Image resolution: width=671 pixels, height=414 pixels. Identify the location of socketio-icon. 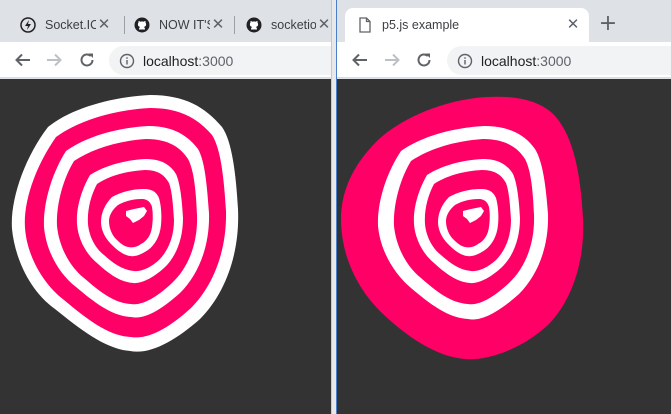
(28, 25).